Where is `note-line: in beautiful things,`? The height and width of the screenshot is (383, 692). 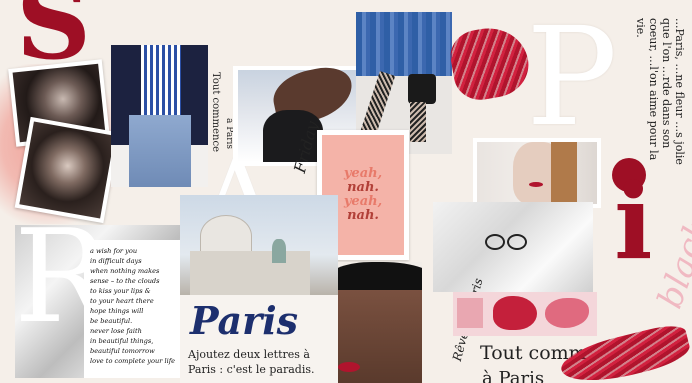
note-line: in beautiful things, is located at coordinates (122, 341).